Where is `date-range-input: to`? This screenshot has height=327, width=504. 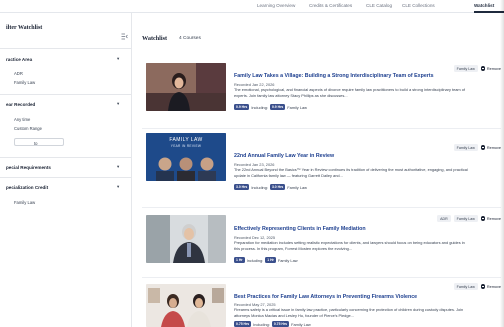
date-range-input: to is located at coordinates (39, 142).